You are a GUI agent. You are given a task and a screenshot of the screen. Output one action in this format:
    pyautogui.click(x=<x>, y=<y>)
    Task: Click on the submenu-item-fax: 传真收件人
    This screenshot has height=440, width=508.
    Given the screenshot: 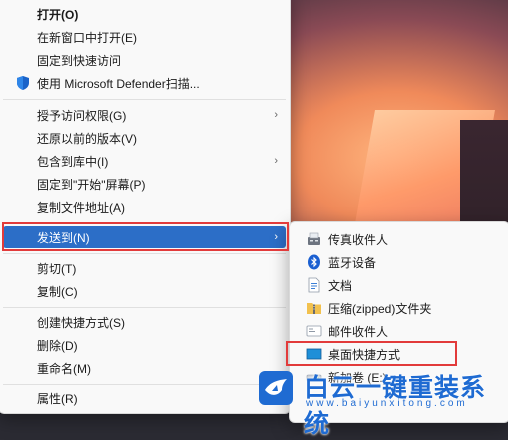 What is the action you would take?
    pyautogui.click(x=399, y=239)
    